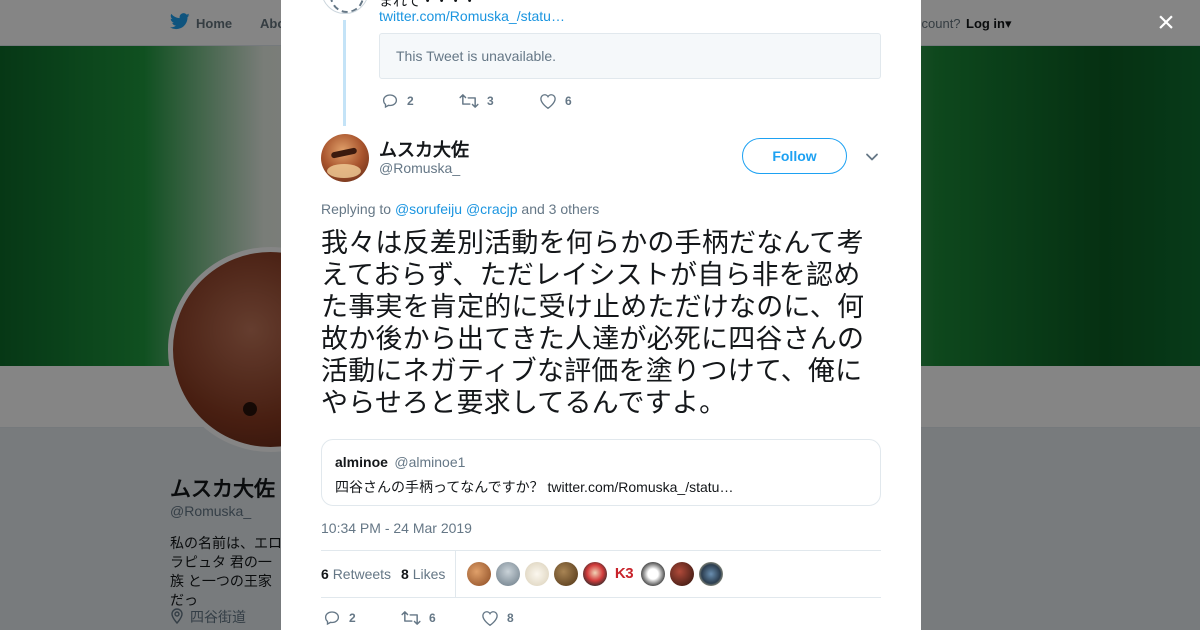 Image resolution: width=1200 pixels, height=630 pixels. What do you see at coordinates (441, 618) in the screenshot?
I see `retweet-action: 6` at bounding box center [441, 618].